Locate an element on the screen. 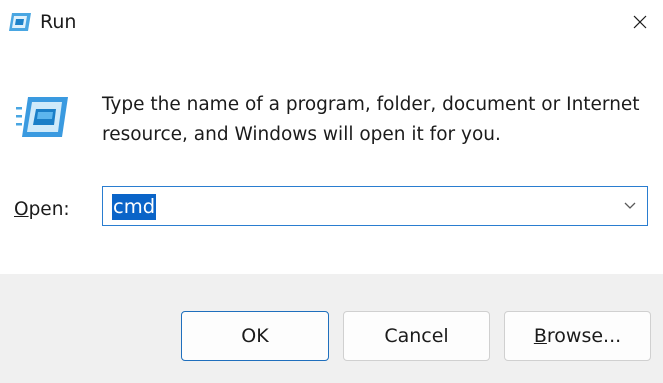  open-combobox: cmd is located at coordinates (375, 206).